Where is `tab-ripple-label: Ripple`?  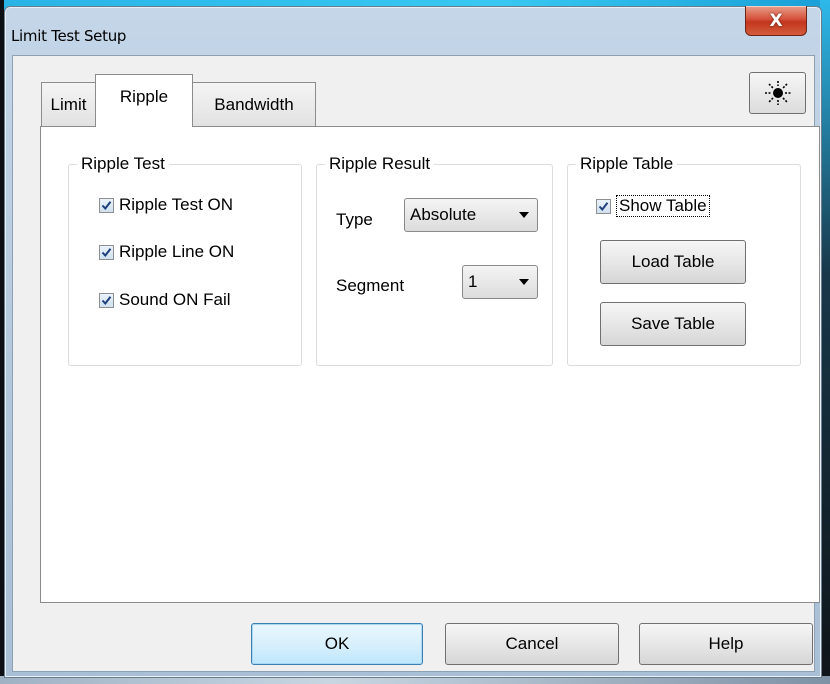
tab-ripple-label: Ripple is located at coordinates (144, 96).